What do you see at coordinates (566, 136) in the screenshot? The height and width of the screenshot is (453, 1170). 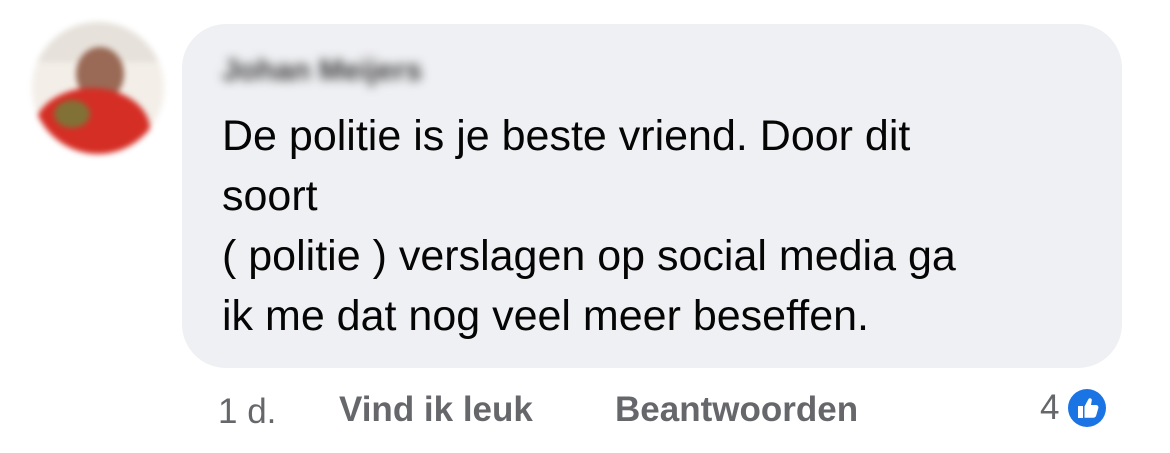 I see `comment-text-line: De politie is je beste vriend. Door dit` at bounding box center [566, 136].